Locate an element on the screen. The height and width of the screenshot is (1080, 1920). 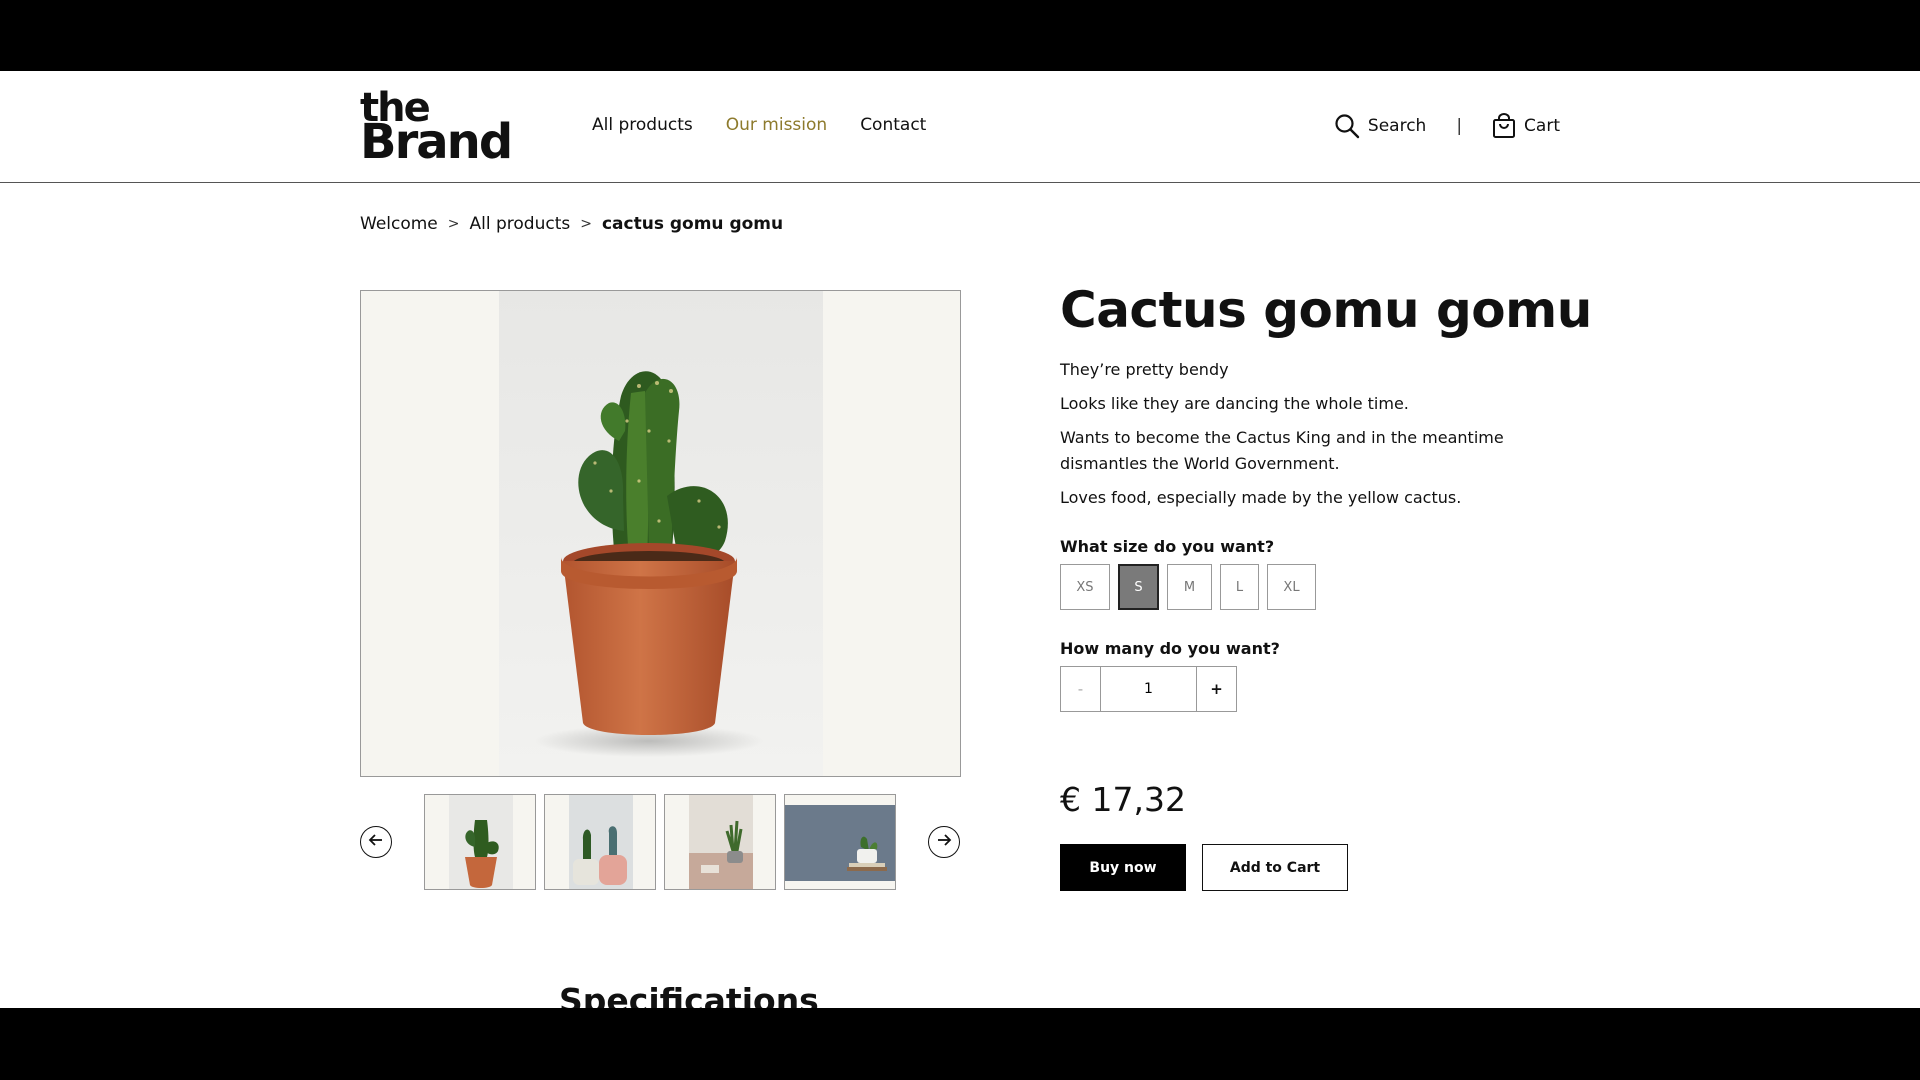
quantity-stepper: - + is located at coordinates (1148, 689).